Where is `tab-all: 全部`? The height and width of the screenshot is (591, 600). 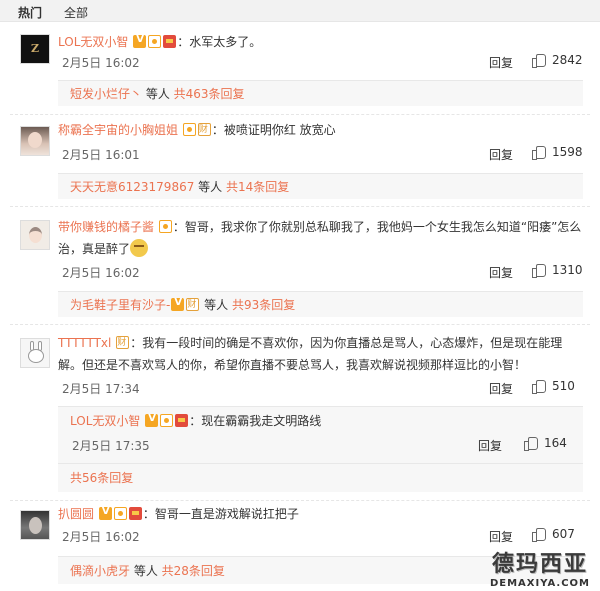 tab-all: 全部 is located at coordinates (76, 12).